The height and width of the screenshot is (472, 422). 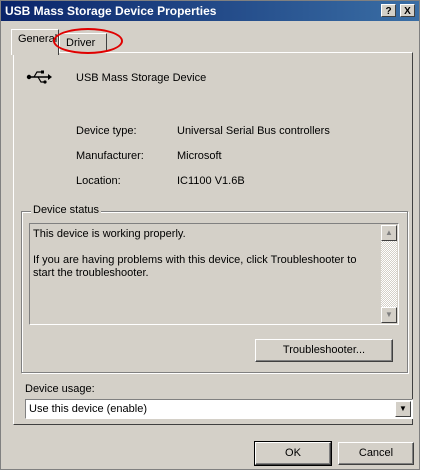 I want to click on help-button: ?, so click(x=388, y=10).